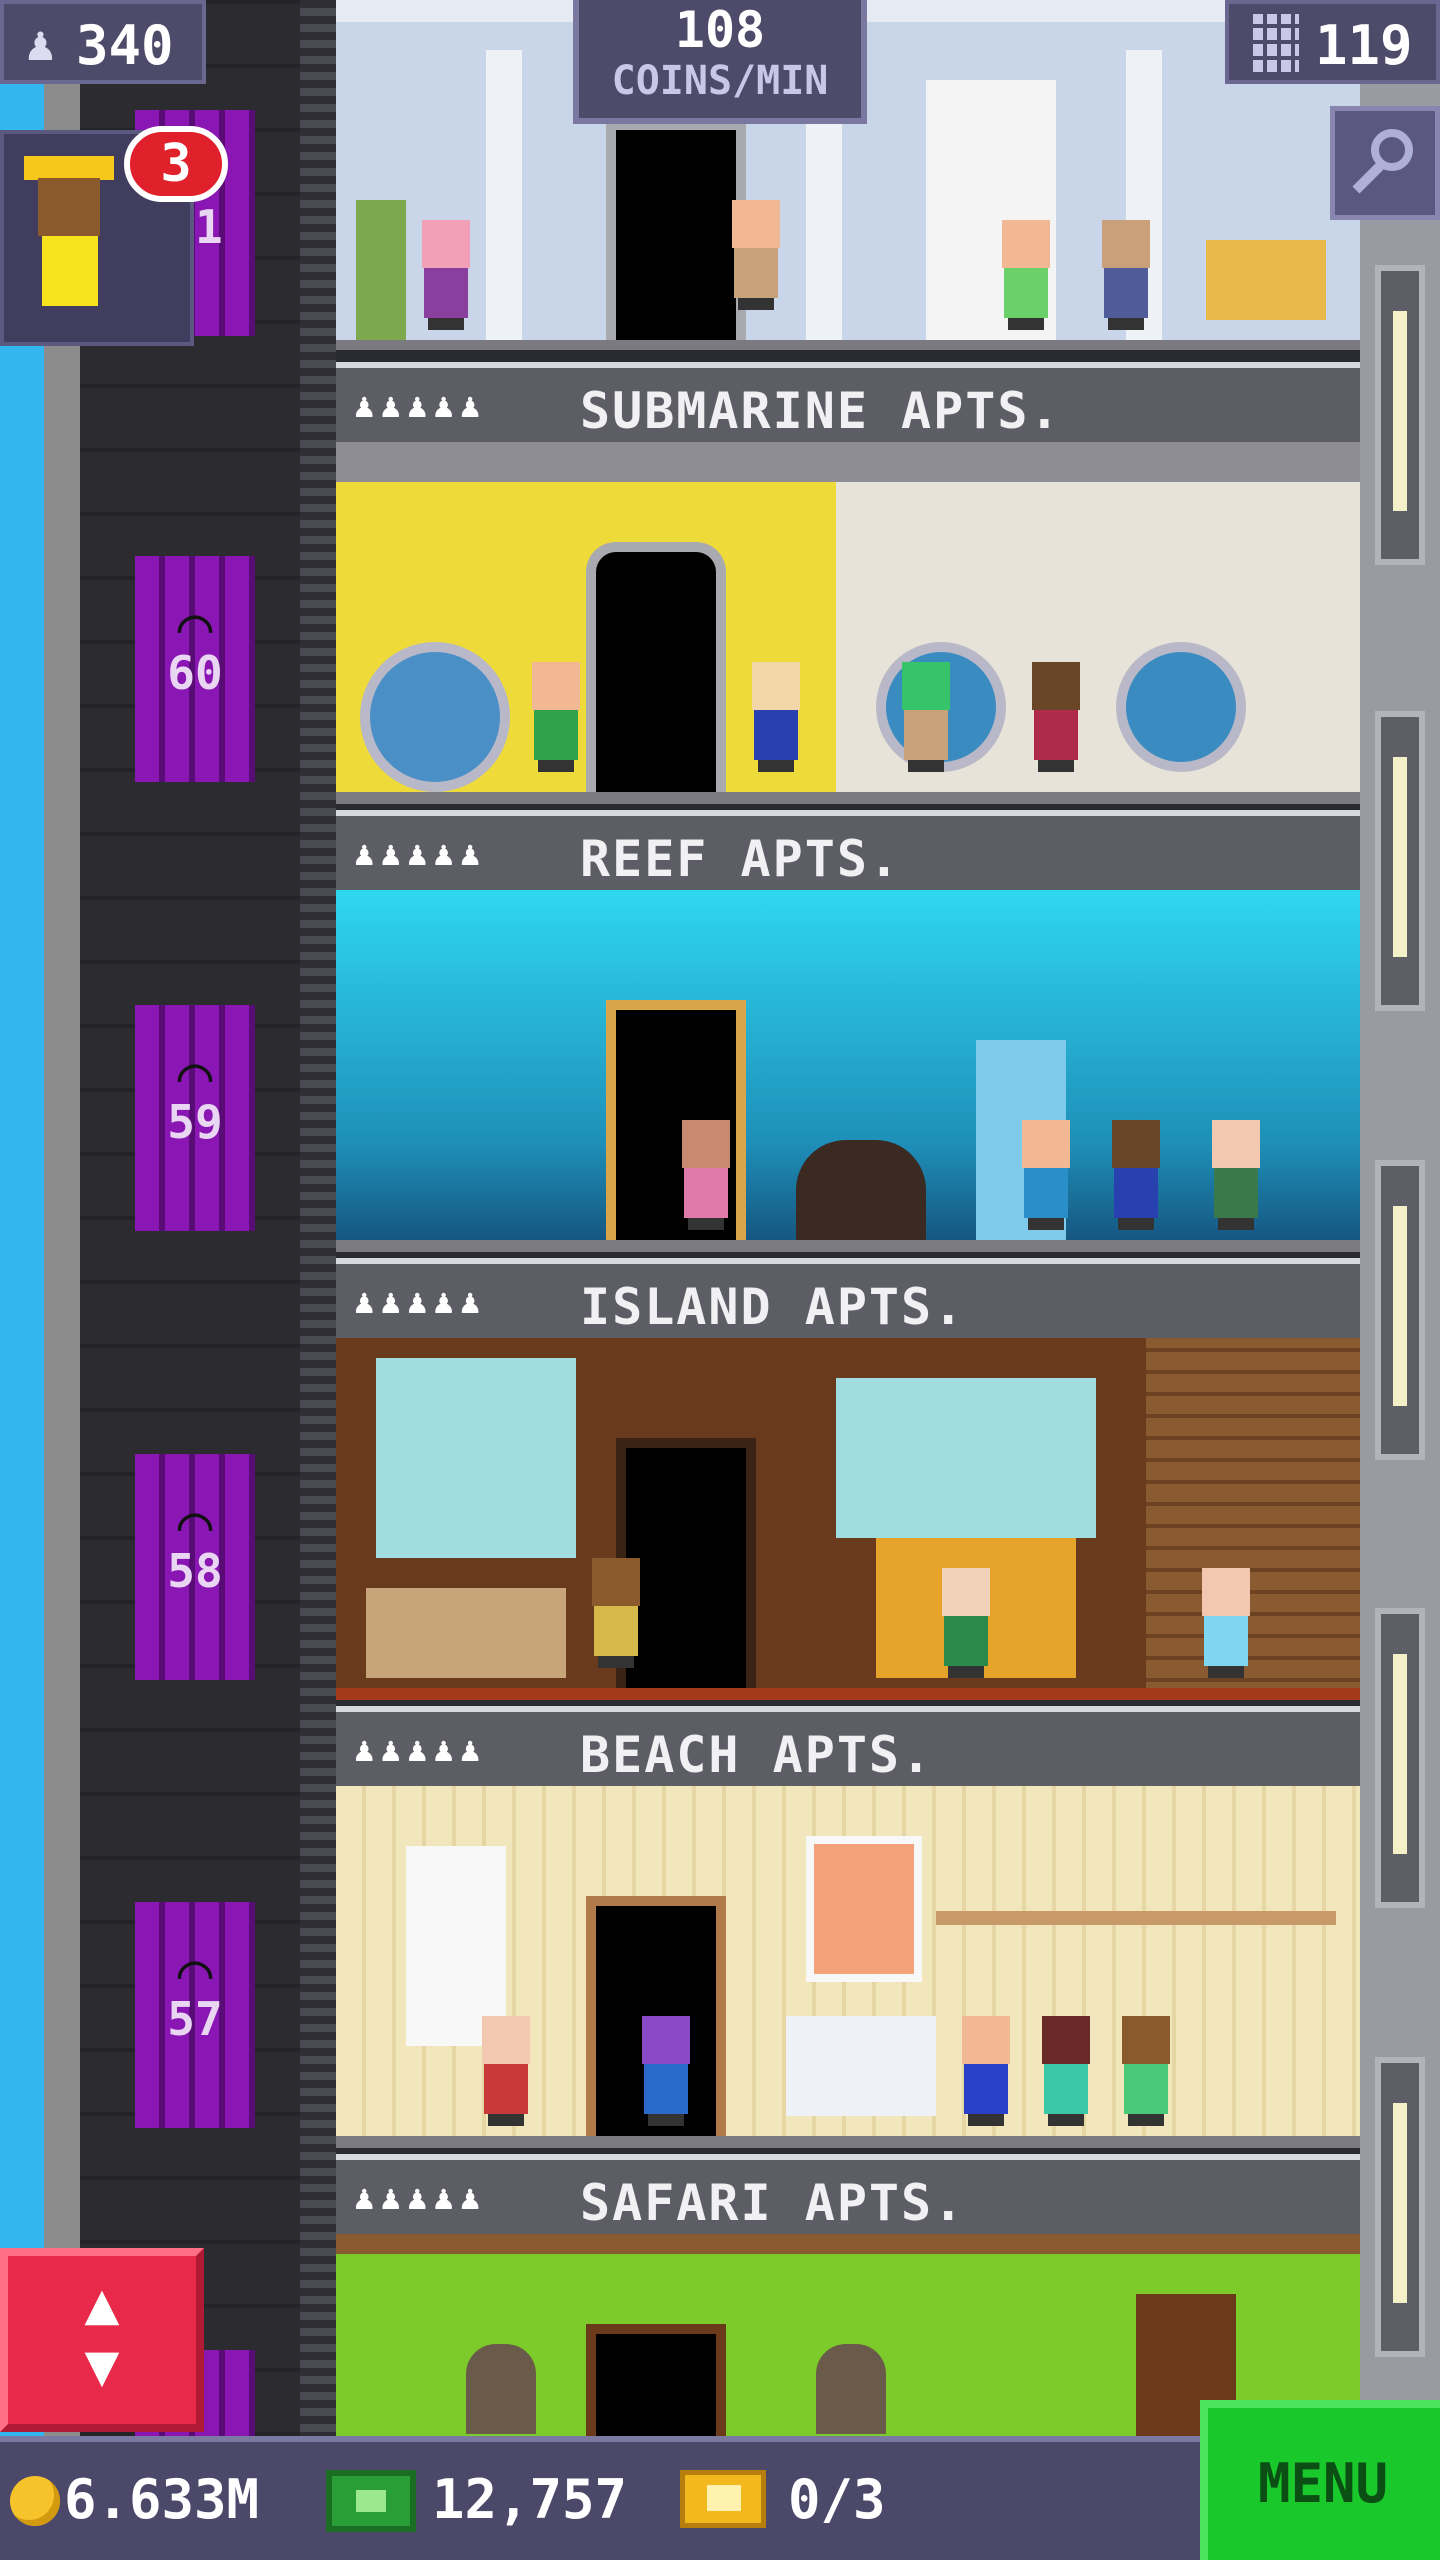  Describe the element at coordinates (22, 1280) in the screenshot. I see `sky-background` at that location.